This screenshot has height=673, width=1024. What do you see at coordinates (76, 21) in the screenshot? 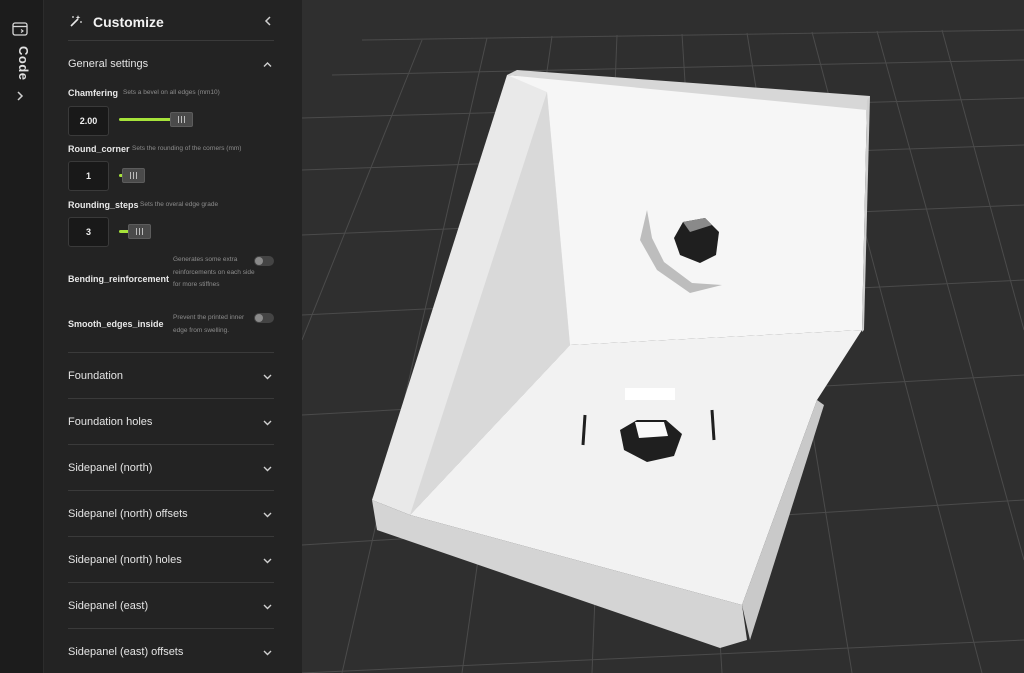
I see `magic-wand-icon` at bounding box center [76, 21].